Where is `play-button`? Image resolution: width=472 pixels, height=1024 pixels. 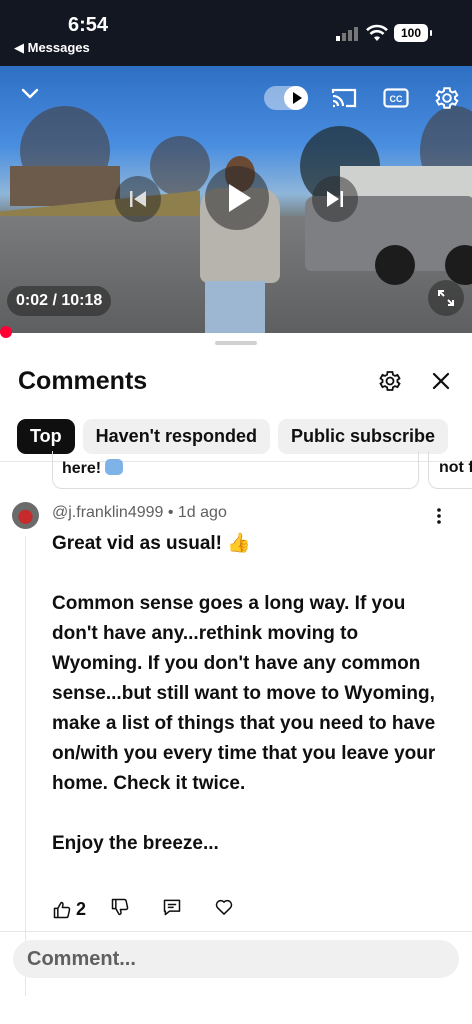 play-button is located at coordinates (237, 198).